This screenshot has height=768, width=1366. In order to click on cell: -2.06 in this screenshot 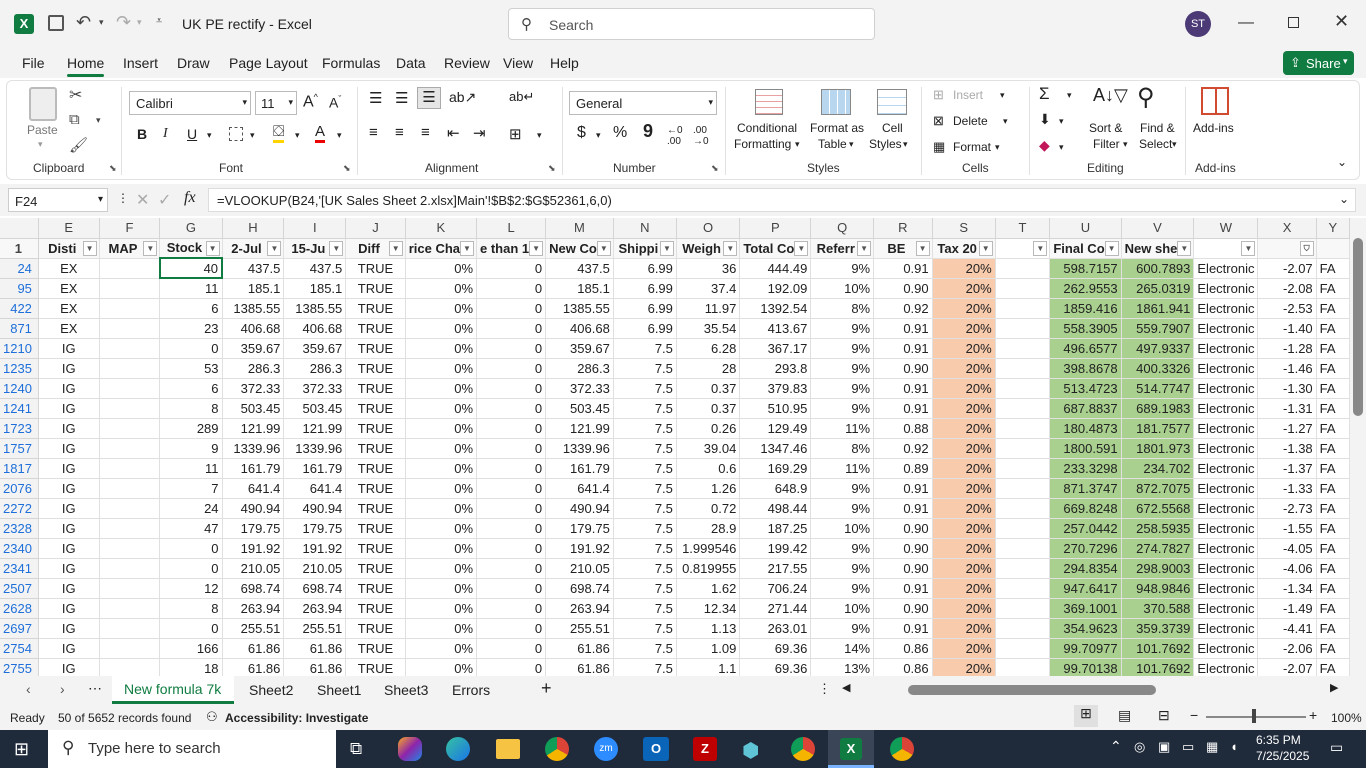, I will do `click(1287, 648)`.